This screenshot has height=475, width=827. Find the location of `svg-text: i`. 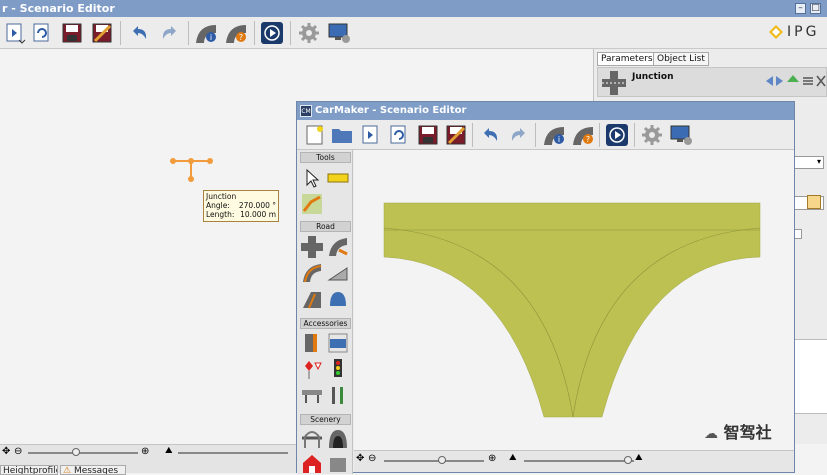

svg-text: i is located at coordinates (559, 139).